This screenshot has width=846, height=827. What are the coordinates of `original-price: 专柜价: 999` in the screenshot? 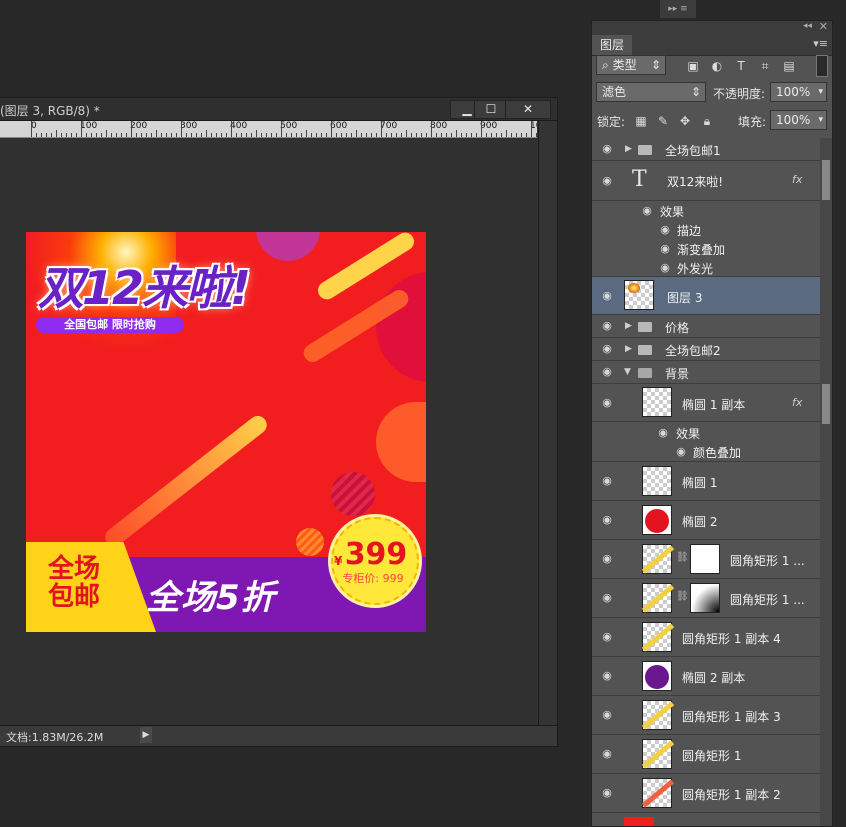 It's located at (373, 578).